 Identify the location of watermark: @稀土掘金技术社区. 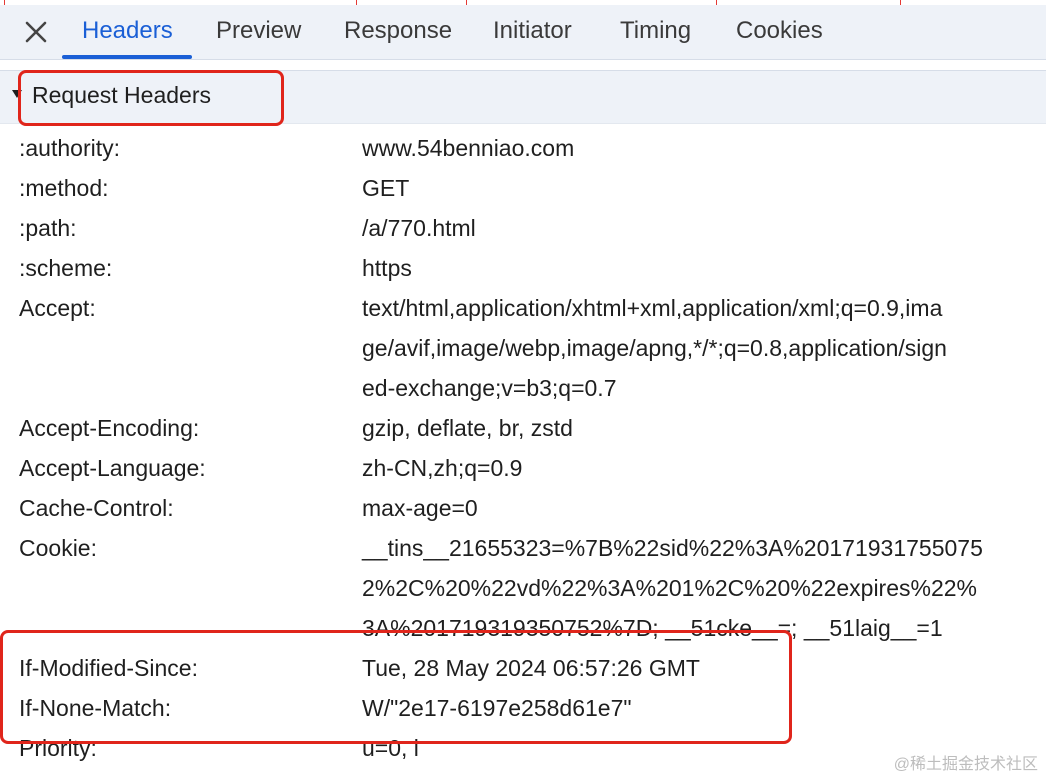
(965, 764).